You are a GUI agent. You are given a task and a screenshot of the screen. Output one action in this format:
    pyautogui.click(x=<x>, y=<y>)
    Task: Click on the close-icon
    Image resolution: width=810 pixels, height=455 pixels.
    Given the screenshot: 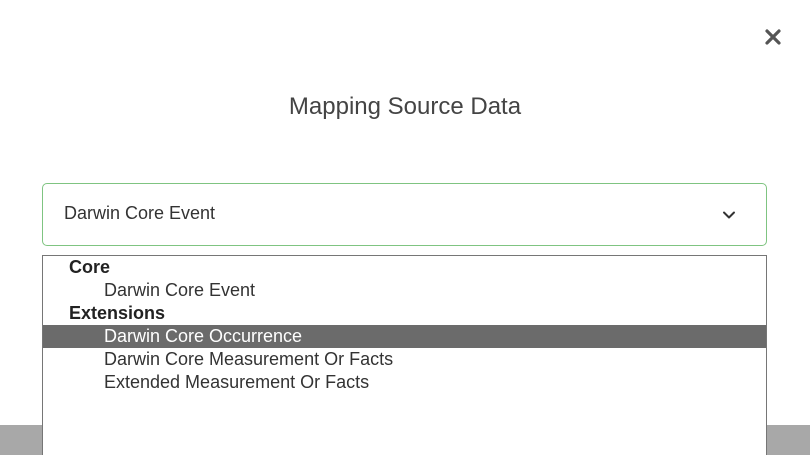 What is the action you would take?
    pyautogui.click(x=773, y=37)
    